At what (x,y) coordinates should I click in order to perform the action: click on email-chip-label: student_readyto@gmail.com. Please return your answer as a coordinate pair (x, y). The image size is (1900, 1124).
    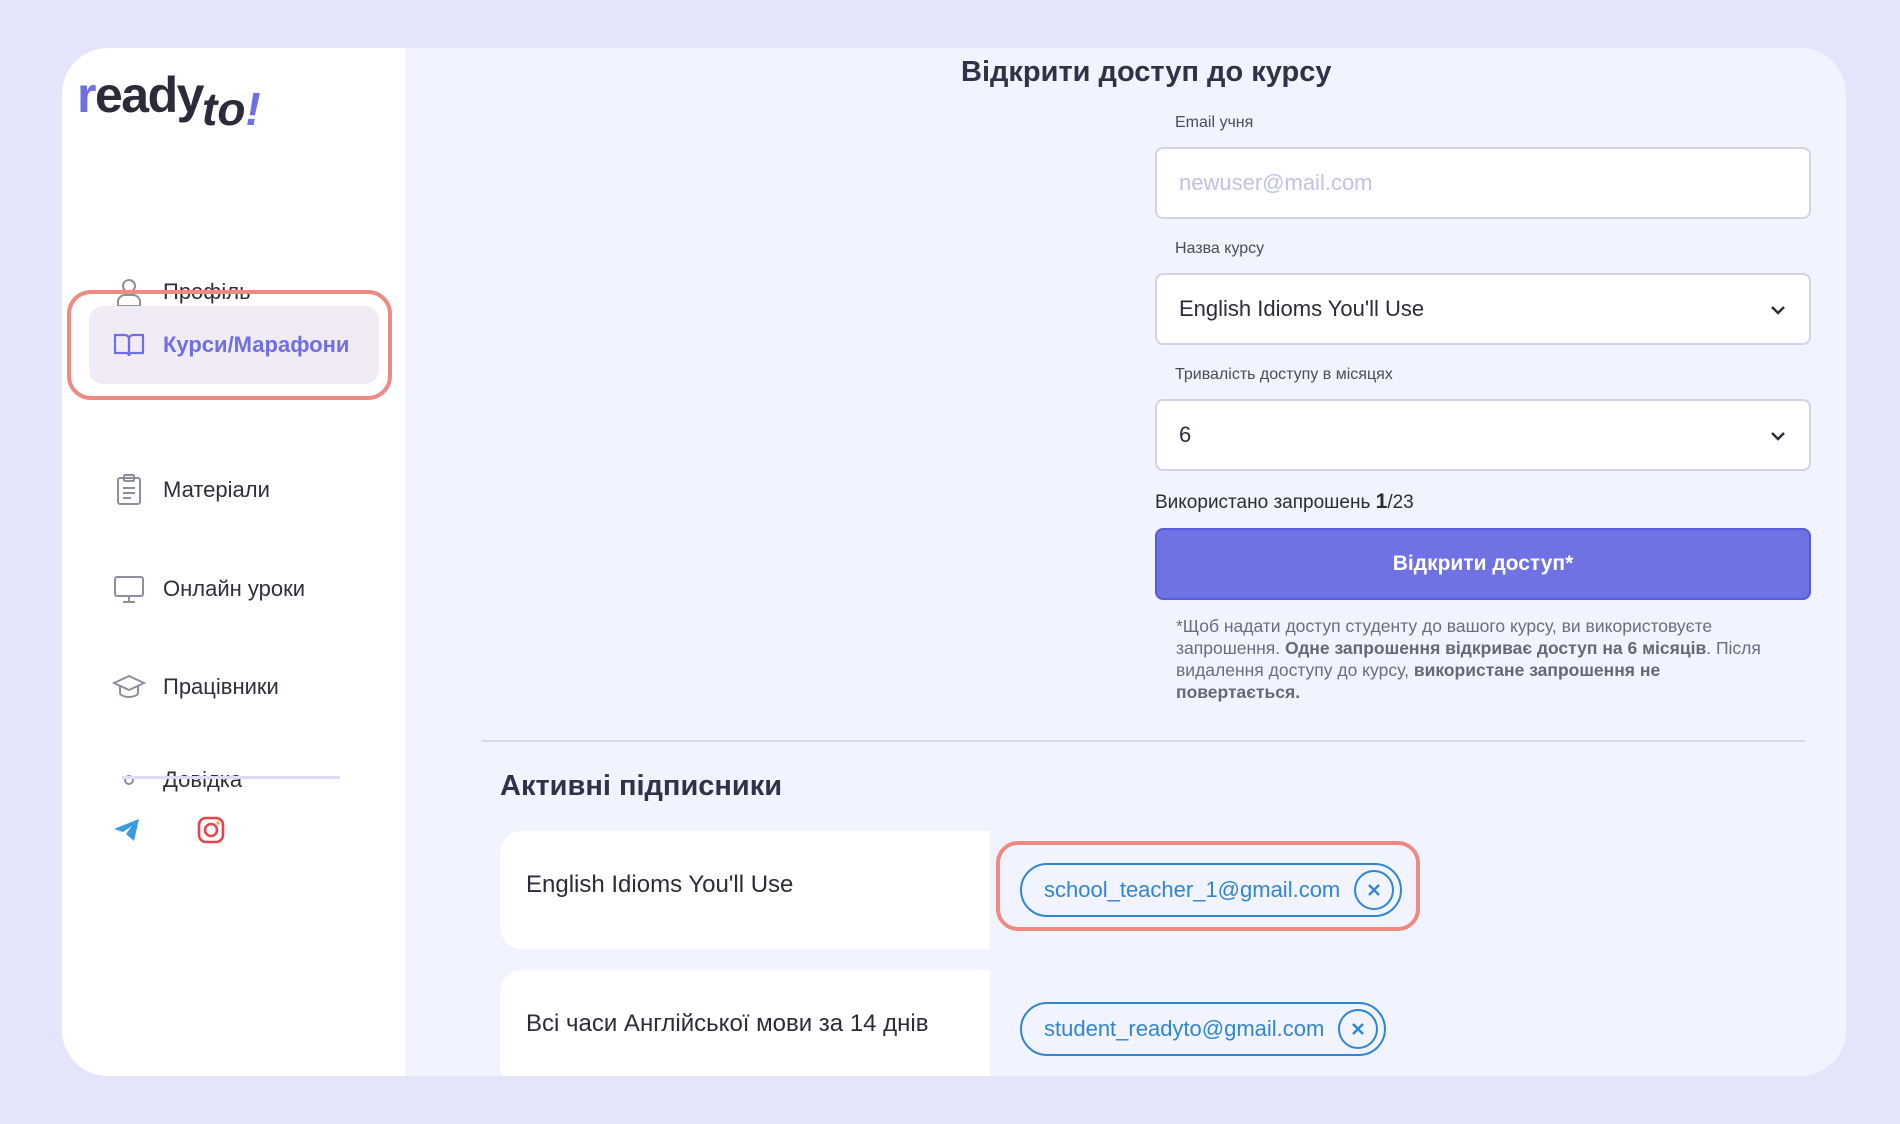
    Looking at the image, I should click on (1184, 1028).